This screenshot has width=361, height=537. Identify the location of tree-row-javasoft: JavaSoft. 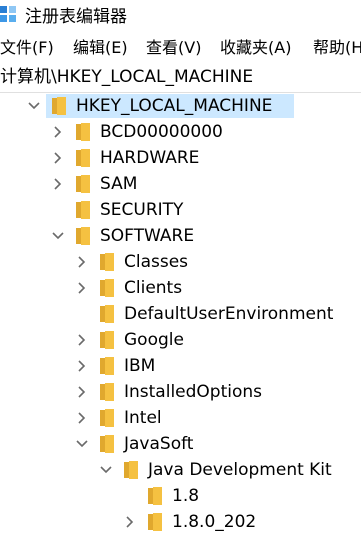
(180, 444).